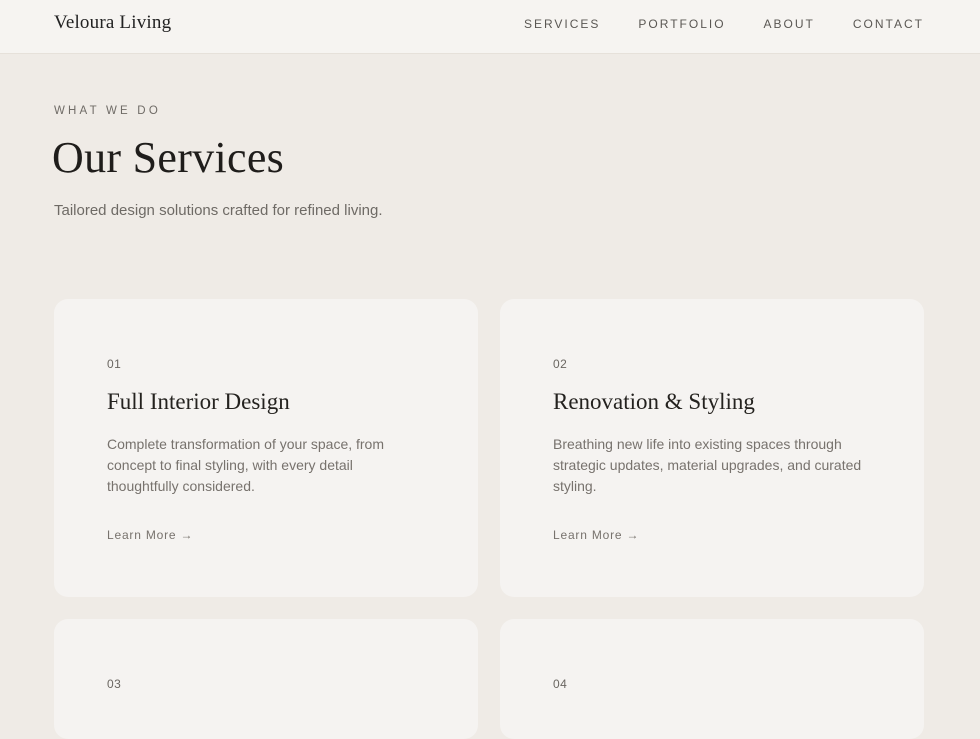 This screenshot has width=980, height=739. Describe the element at coordinates (712, 679) in the screenshot. I see `service-card-4: 04` at that location.